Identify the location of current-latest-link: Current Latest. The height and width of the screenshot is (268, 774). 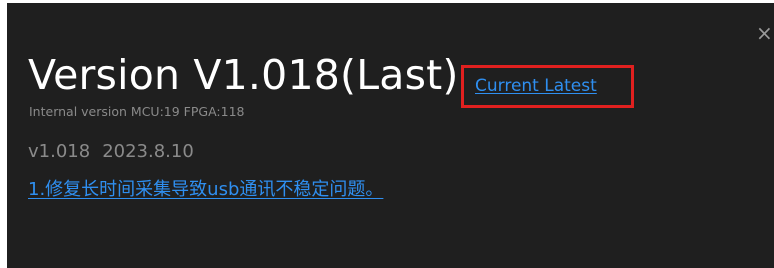
(536, 86).